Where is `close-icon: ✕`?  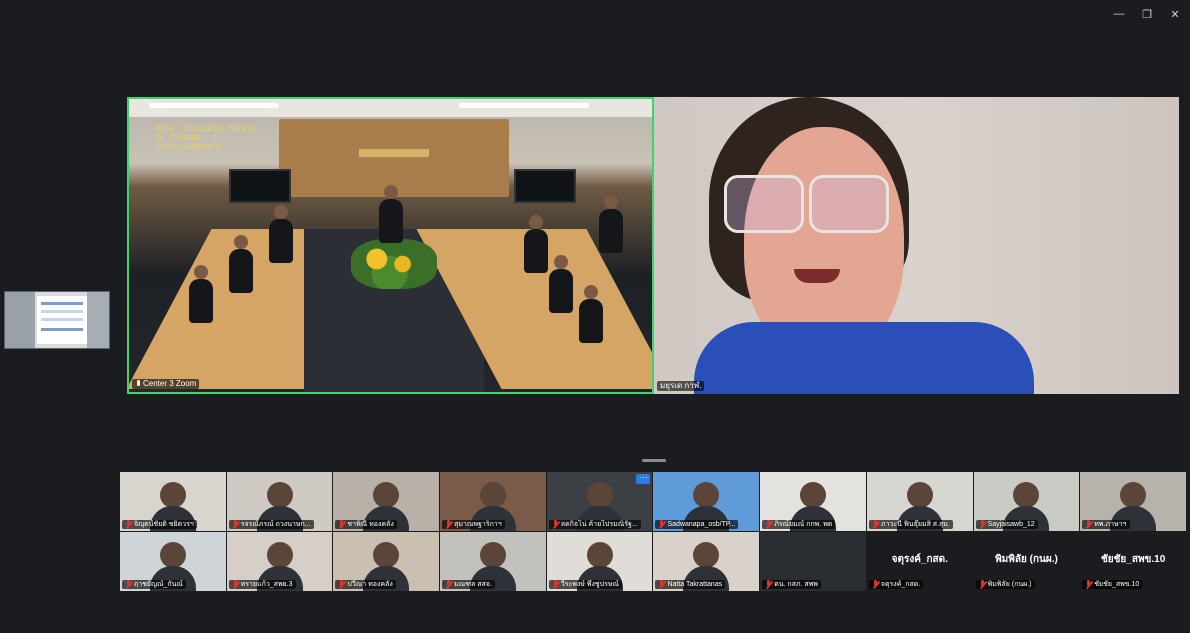 close-icon: ✕ is located at coordinates (1175, 14).